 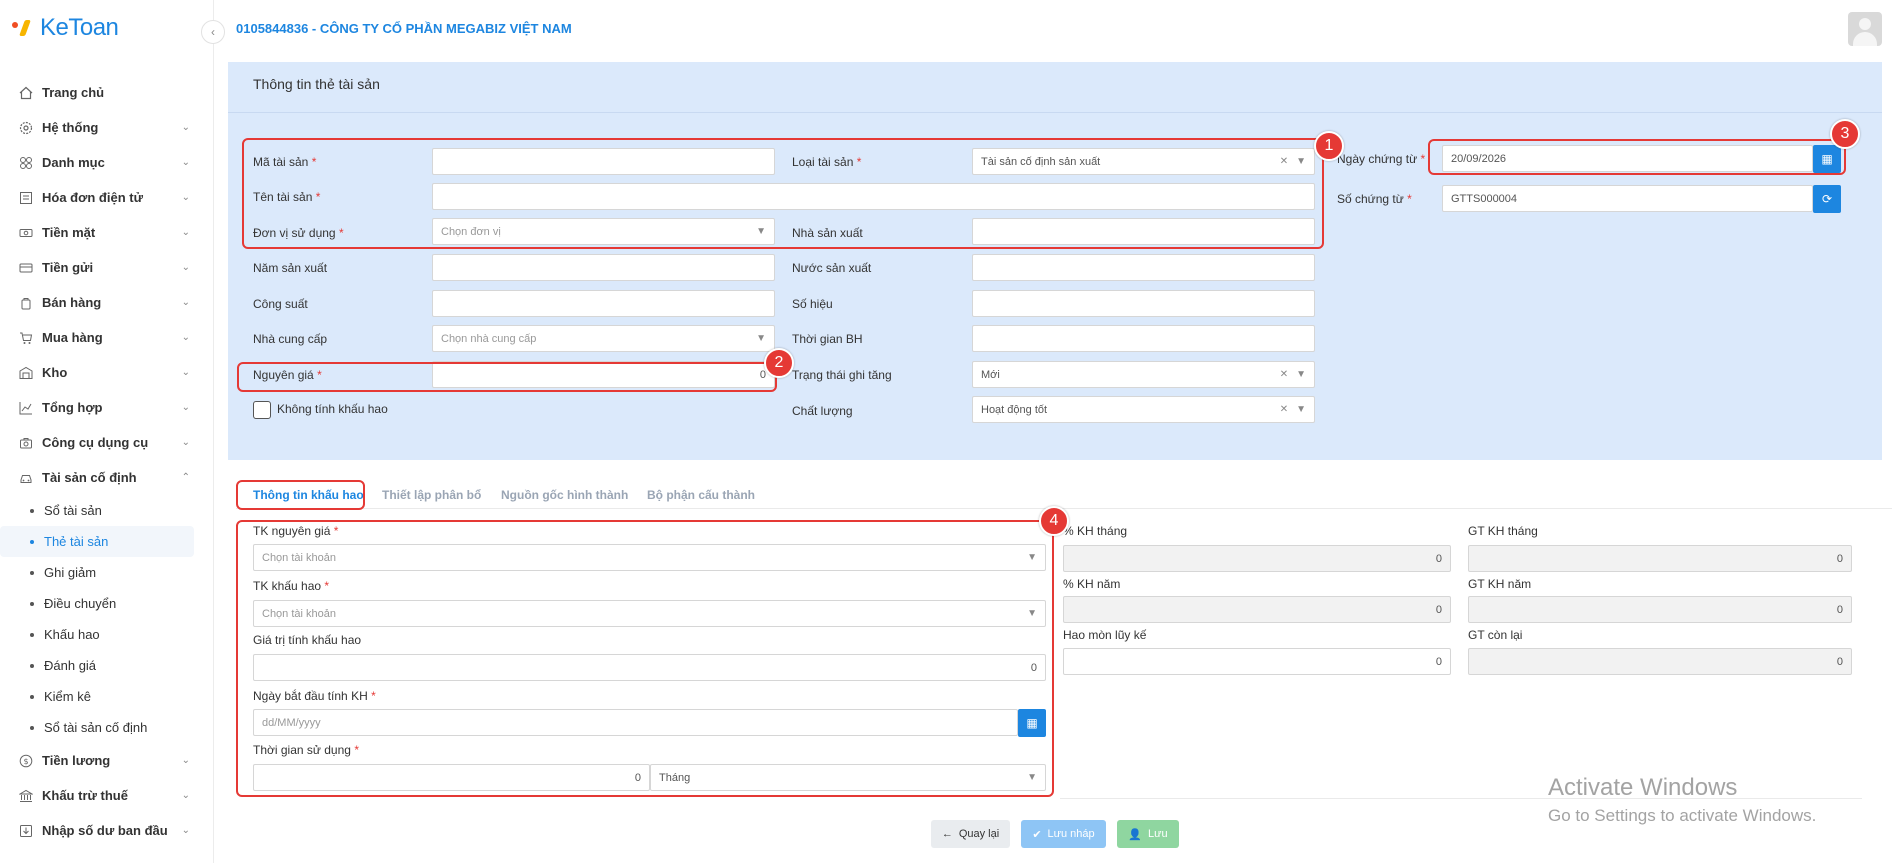 I want to click on logo: KeToan, so click(x=65, y=28).